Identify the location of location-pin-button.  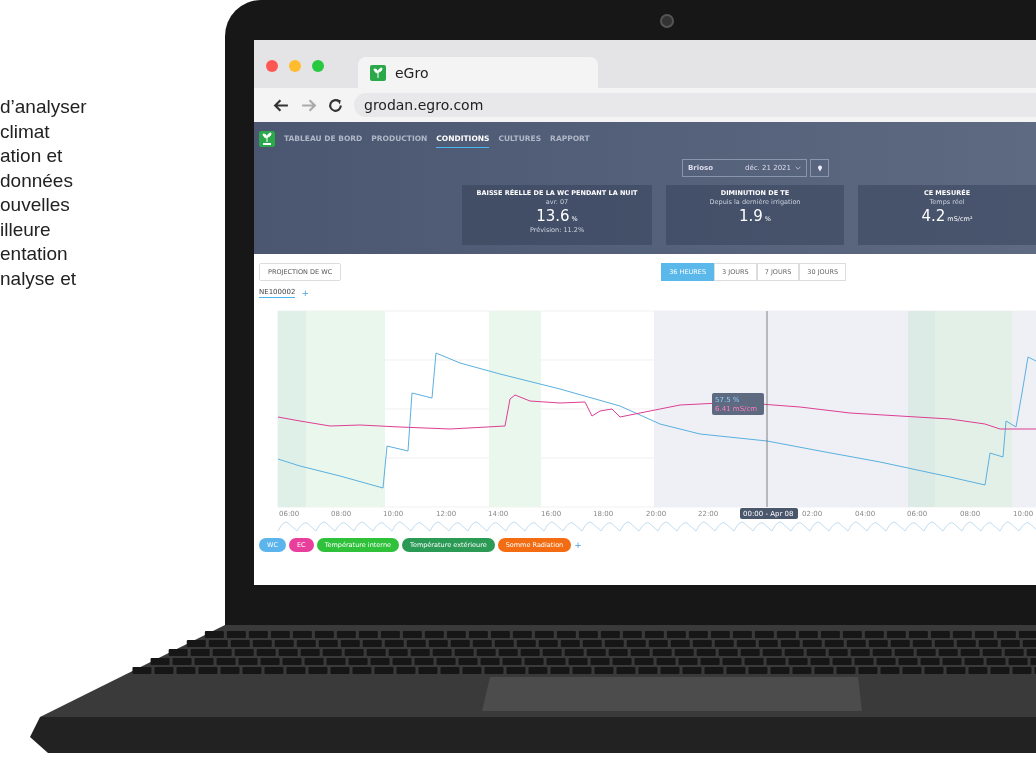
(819, 168).